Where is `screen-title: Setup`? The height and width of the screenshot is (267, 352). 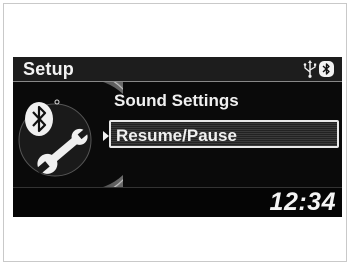 screen-title: Setup is located at coordinates (49, 69).